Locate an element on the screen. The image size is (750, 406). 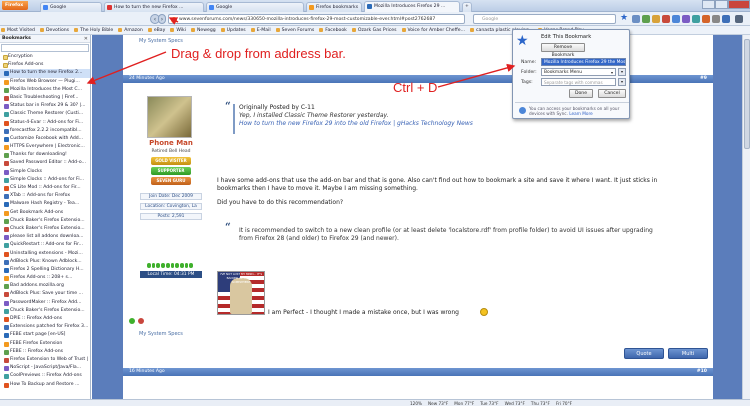
post-number: #10 is located at coordinates (702, 371).